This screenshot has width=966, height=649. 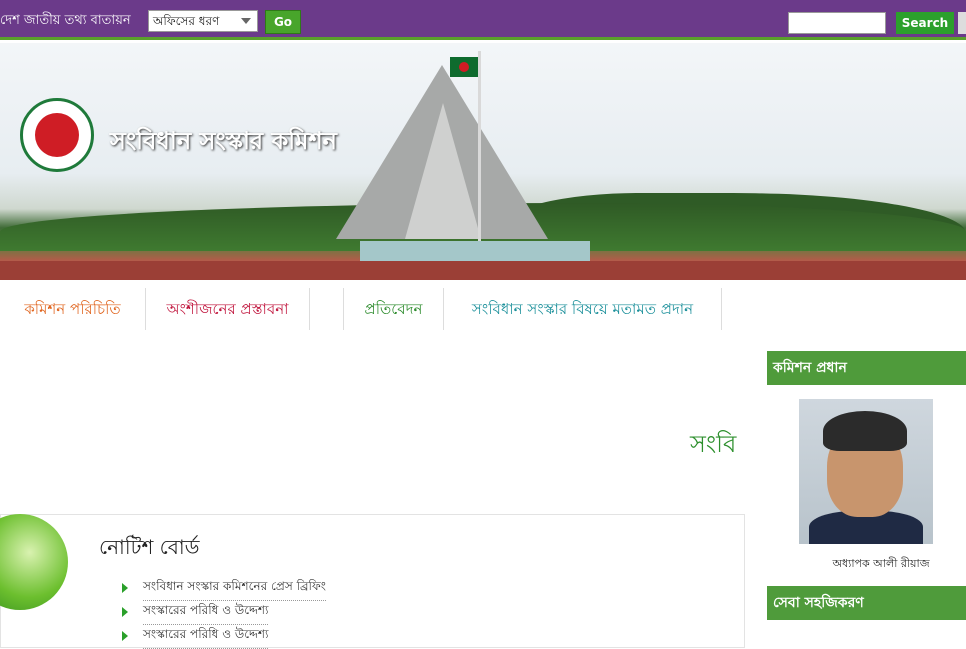 I want to click on commission-chief-header: কমিশন প্রধান, so click(x=866, y=368).